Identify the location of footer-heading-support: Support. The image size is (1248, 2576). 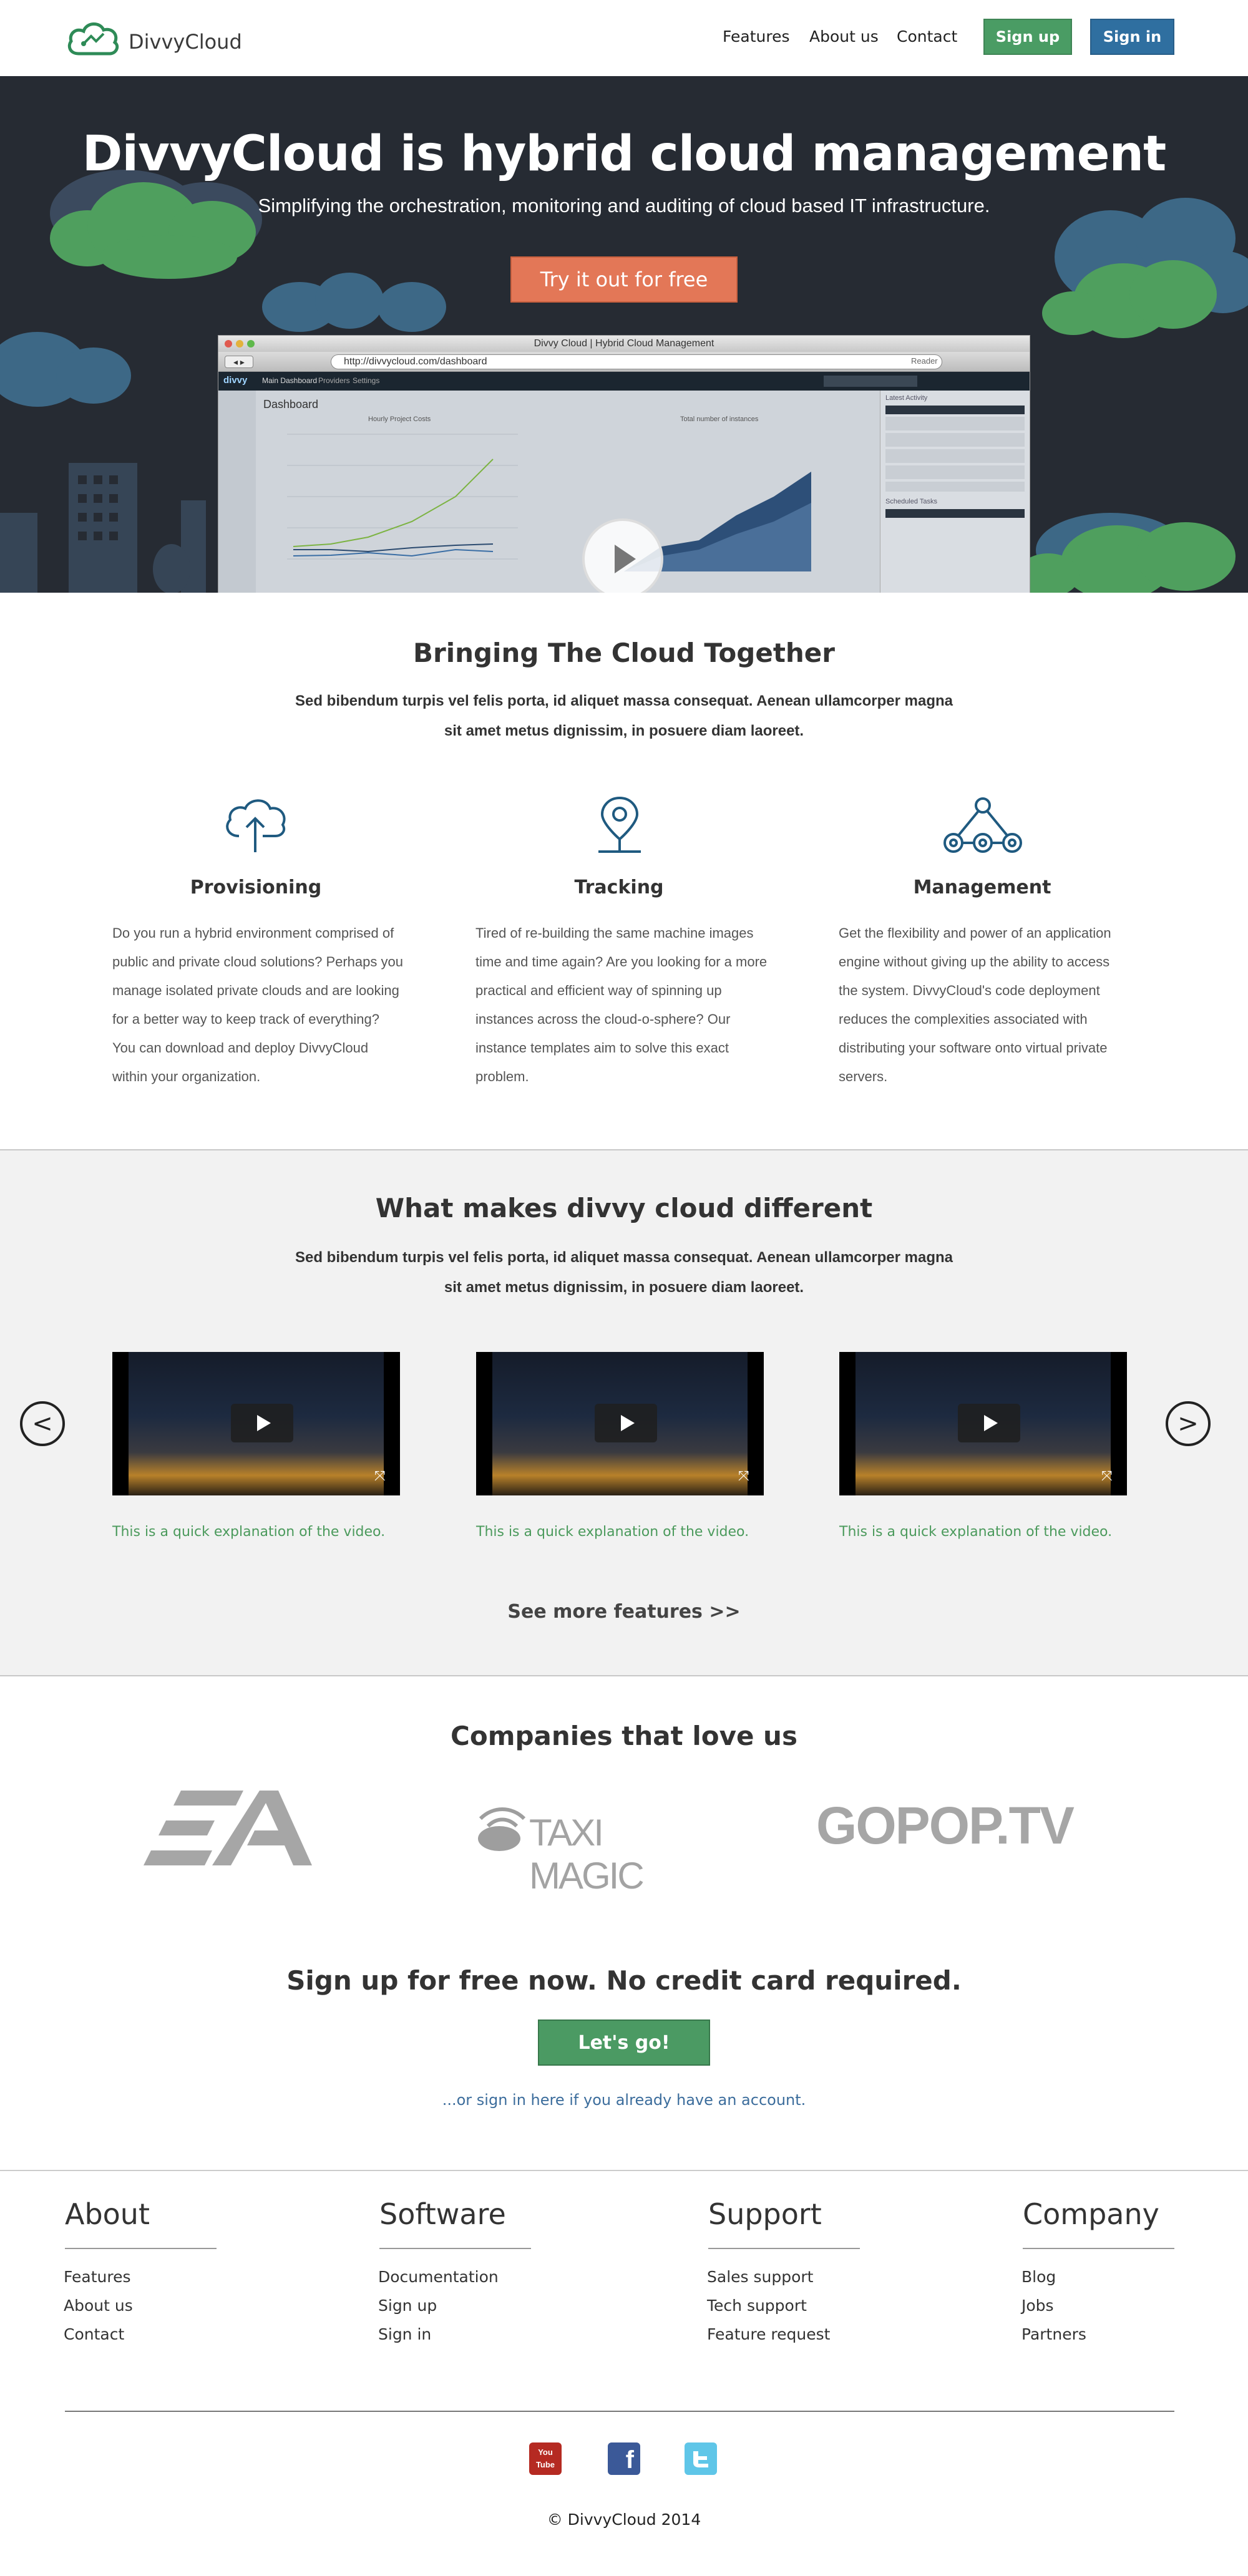
(765, 2214).